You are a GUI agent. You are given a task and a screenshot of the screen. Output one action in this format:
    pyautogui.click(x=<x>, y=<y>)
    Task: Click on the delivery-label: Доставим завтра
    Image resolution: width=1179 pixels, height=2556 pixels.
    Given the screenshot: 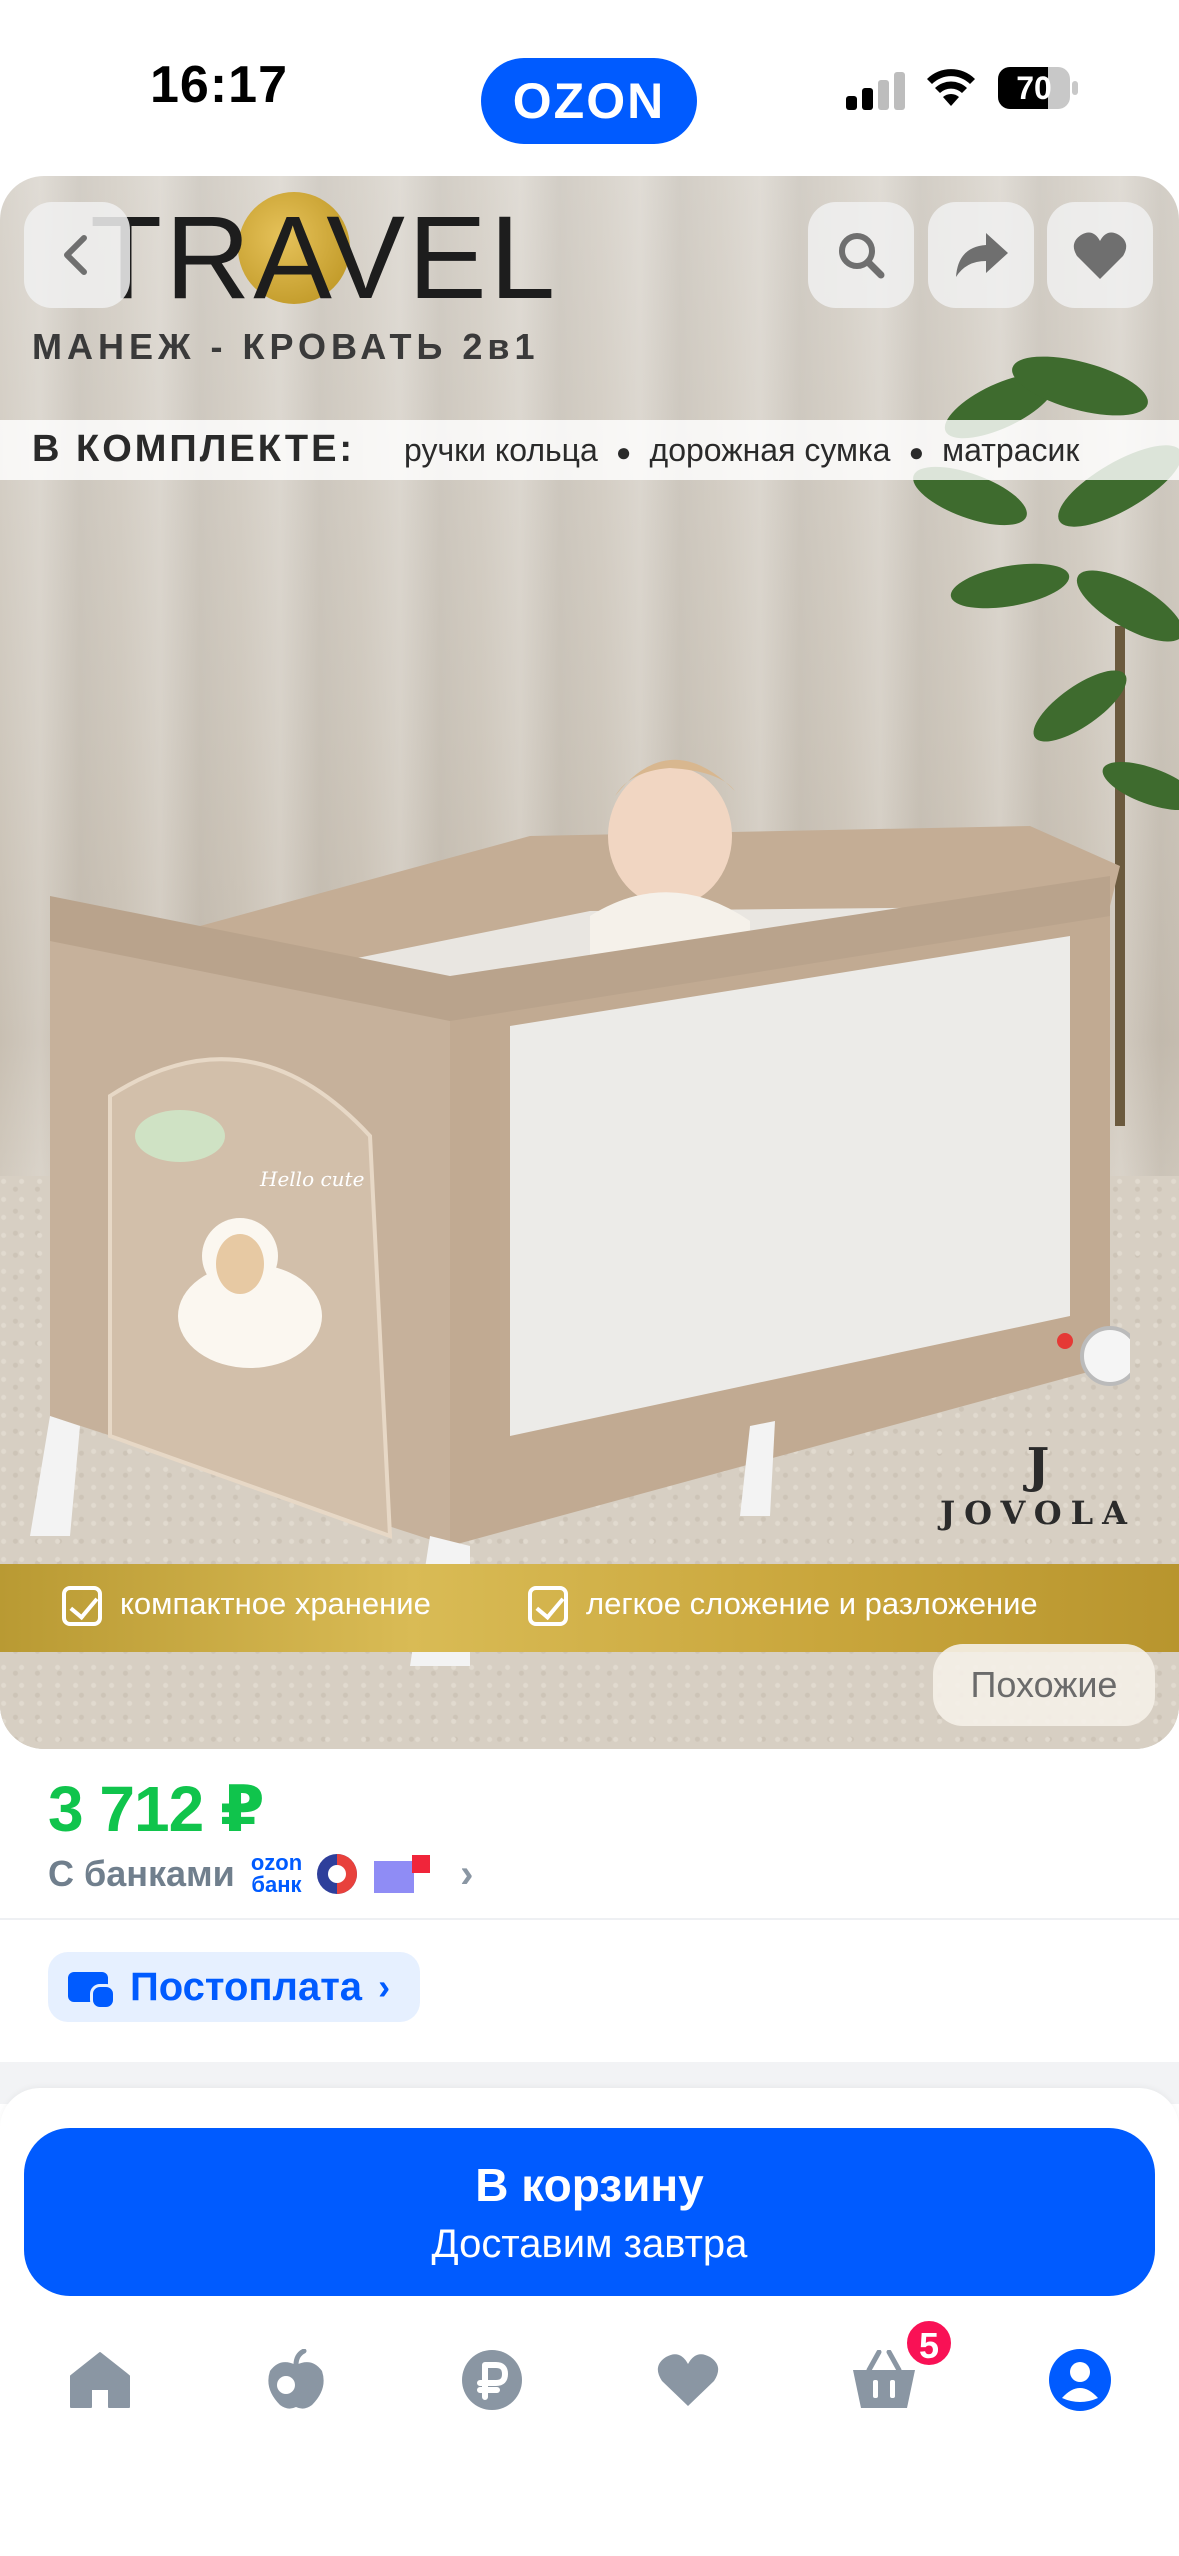 What is the action you would take?
    pyautogui.click(x=589, y=2244)
    